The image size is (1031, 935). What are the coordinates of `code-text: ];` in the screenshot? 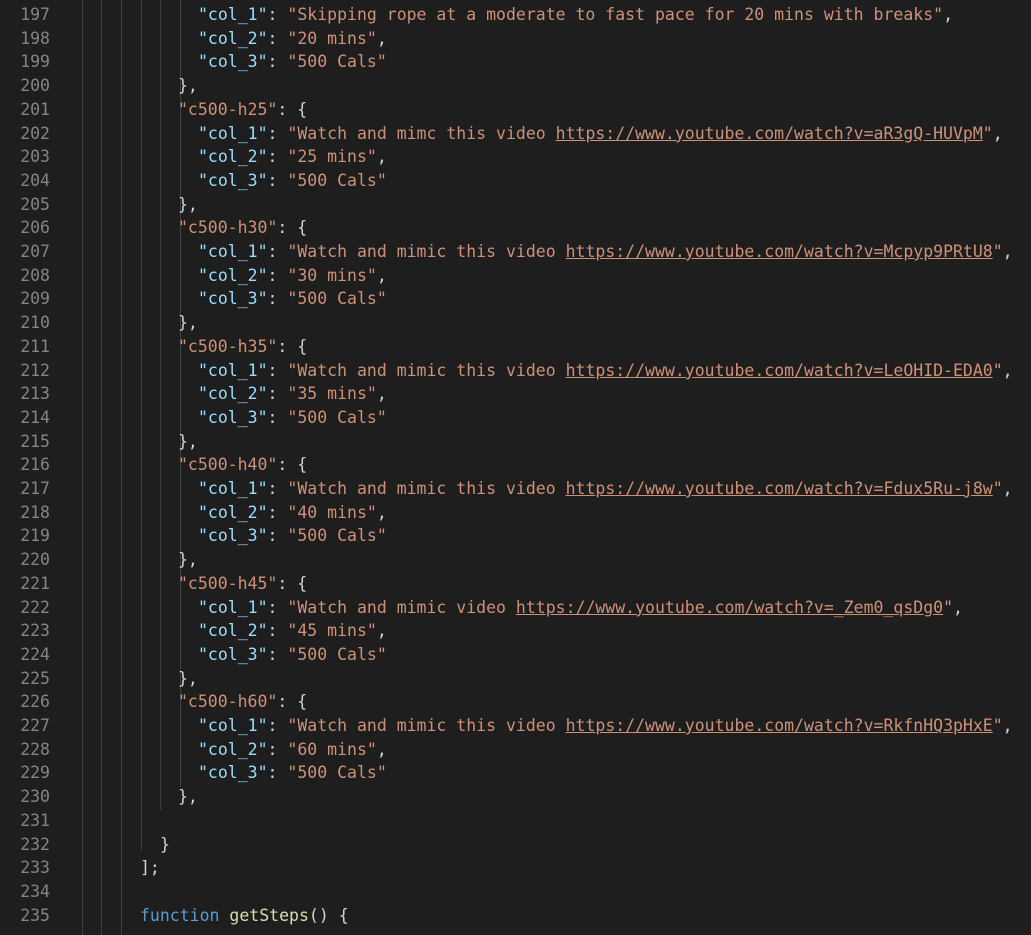 It's located at (150, 868).